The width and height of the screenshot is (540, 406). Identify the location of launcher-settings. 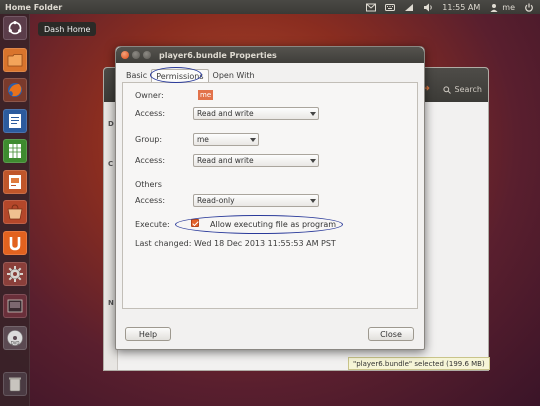
(15, 274).